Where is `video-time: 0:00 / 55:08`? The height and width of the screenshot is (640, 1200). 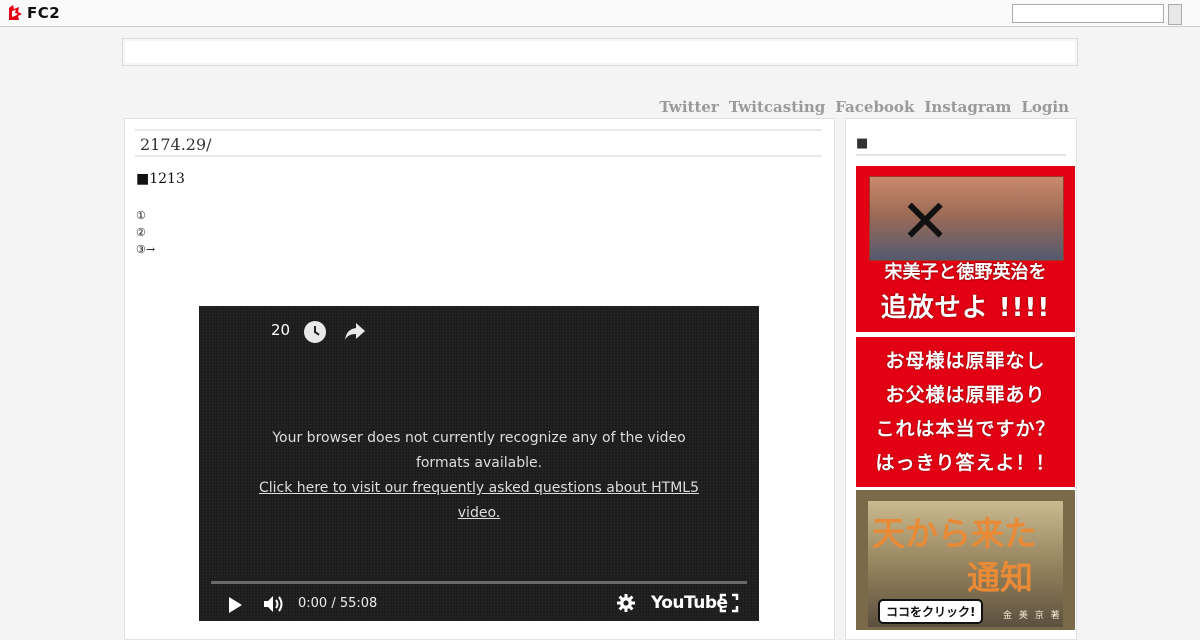 video-time: 0:00 / 55:08 is located at coordinates (338, 603).